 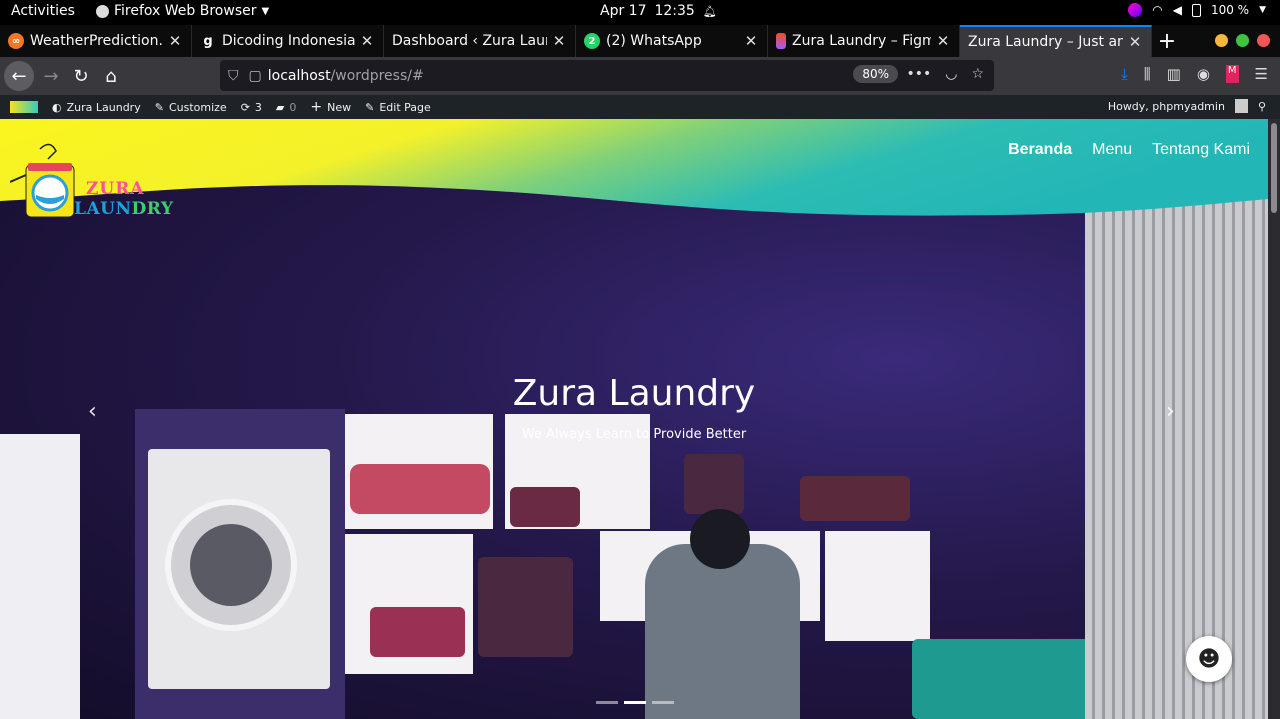 I want to click on toolbar-right: ⤓ ⫼ ▥ ◉ M ☰, so click(x=1194, y=74).